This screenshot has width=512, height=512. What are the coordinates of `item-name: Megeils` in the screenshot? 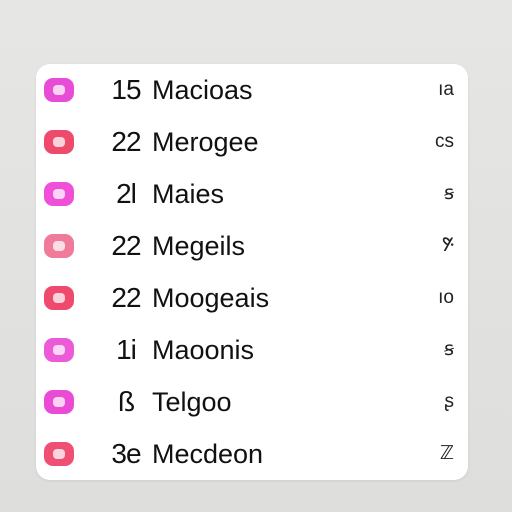 It's located at (199, 246).